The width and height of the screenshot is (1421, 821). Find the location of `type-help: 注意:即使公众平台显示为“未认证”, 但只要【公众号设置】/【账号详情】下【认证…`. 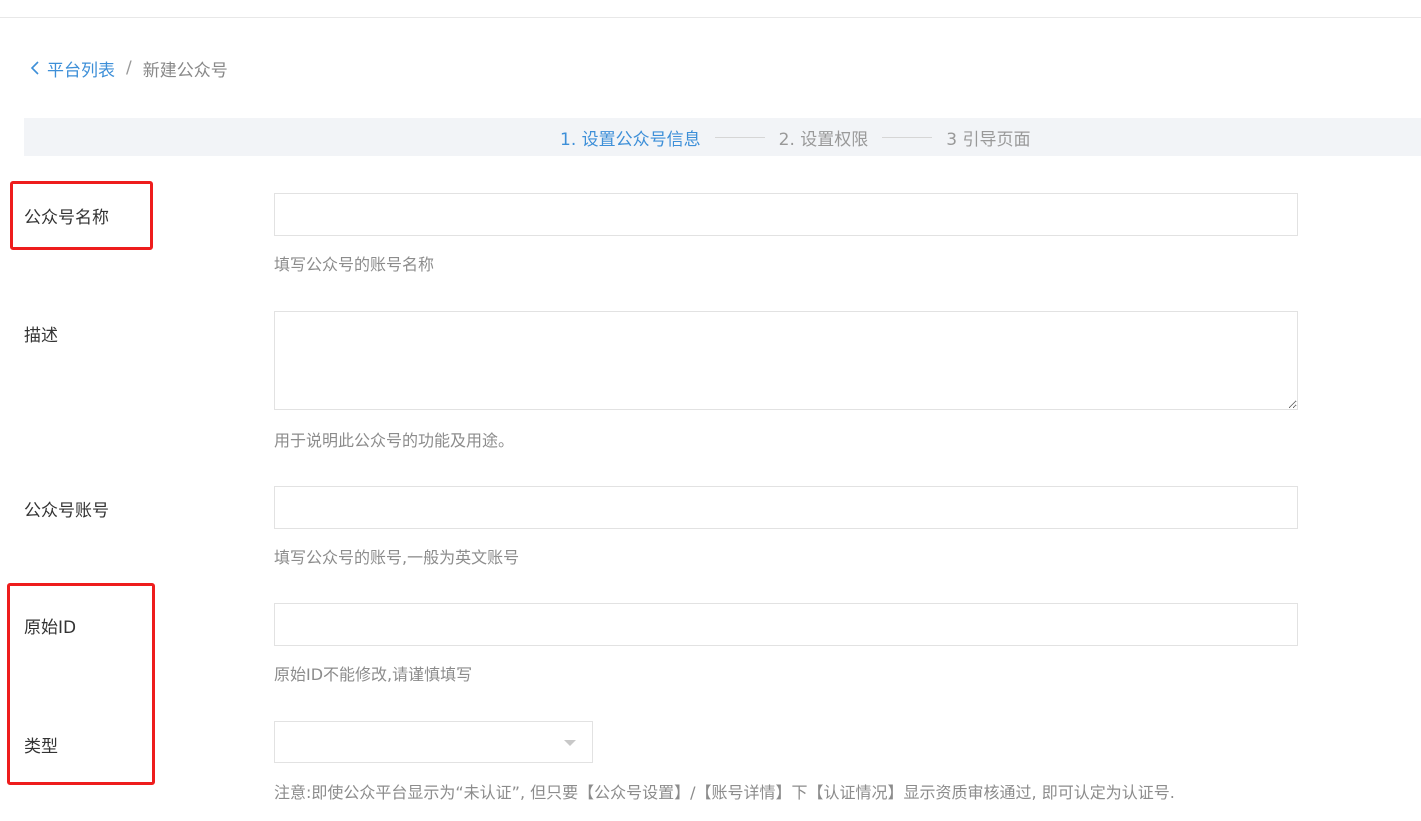

type-help: 注意:即使公众平台显示为“未认证”, 但只要【公众号设置】/【账号详情】下【认证… is located at coordinates (724, 792).